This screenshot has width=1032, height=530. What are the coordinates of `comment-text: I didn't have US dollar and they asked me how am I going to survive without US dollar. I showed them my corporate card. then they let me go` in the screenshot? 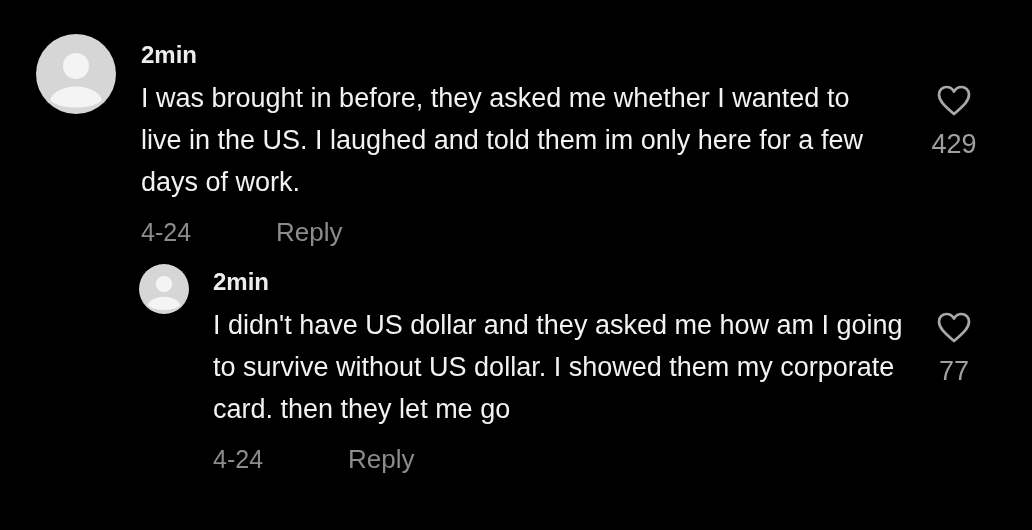 It's located at (558, 367).